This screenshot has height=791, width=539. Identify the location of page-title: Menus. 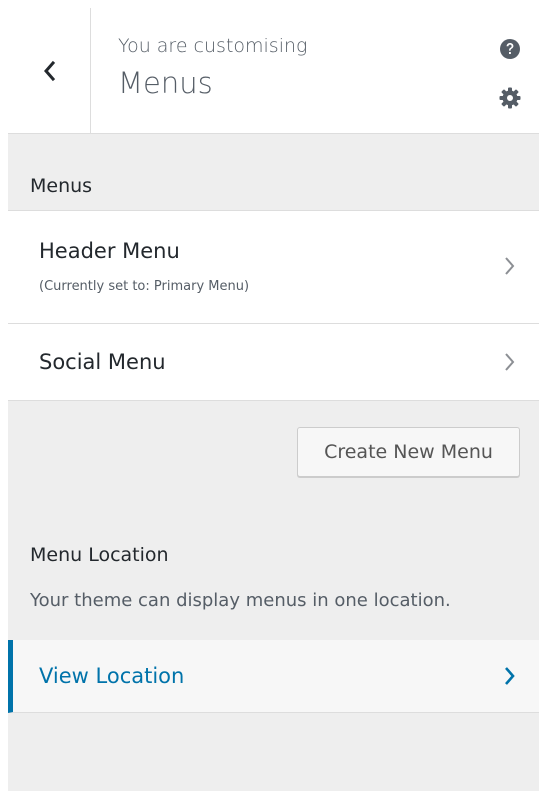
(165, 83).